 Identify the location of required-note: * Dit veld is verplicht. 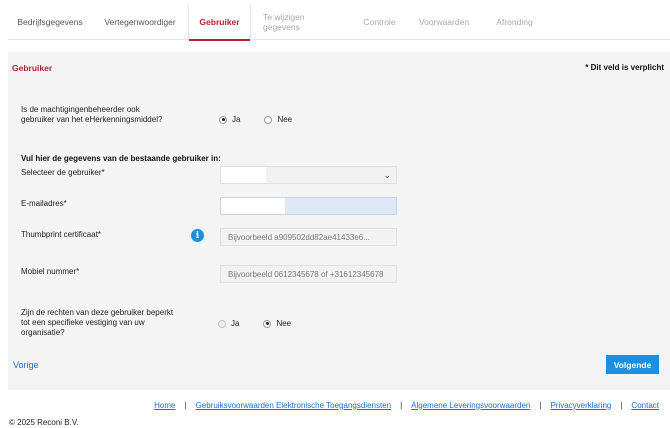
(624, 67).